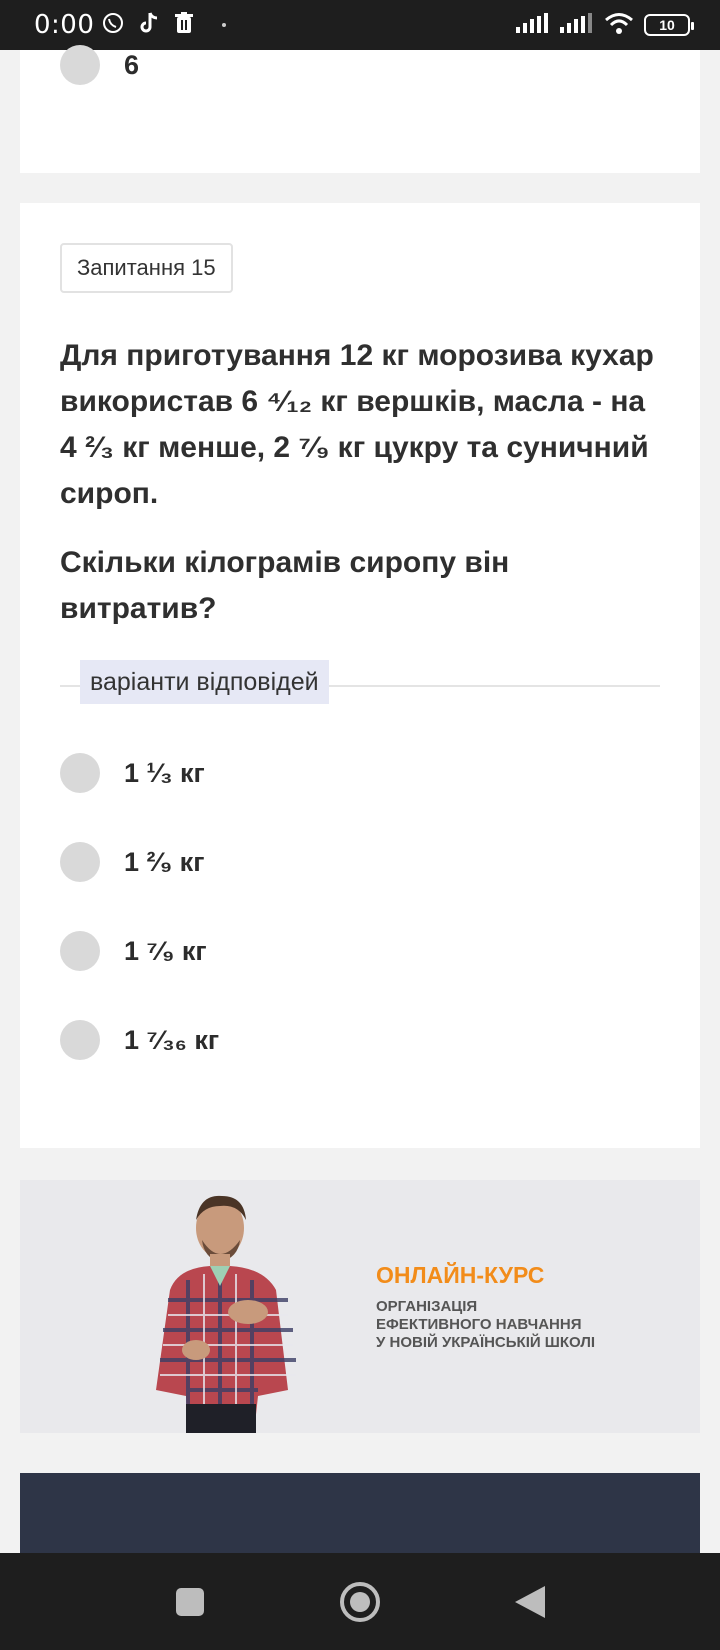  I want to click on banner-subtitle-line: У НОВІЙ УКРАЇНСЬКІЙ ШКОЛІ, so click(486, 1342).